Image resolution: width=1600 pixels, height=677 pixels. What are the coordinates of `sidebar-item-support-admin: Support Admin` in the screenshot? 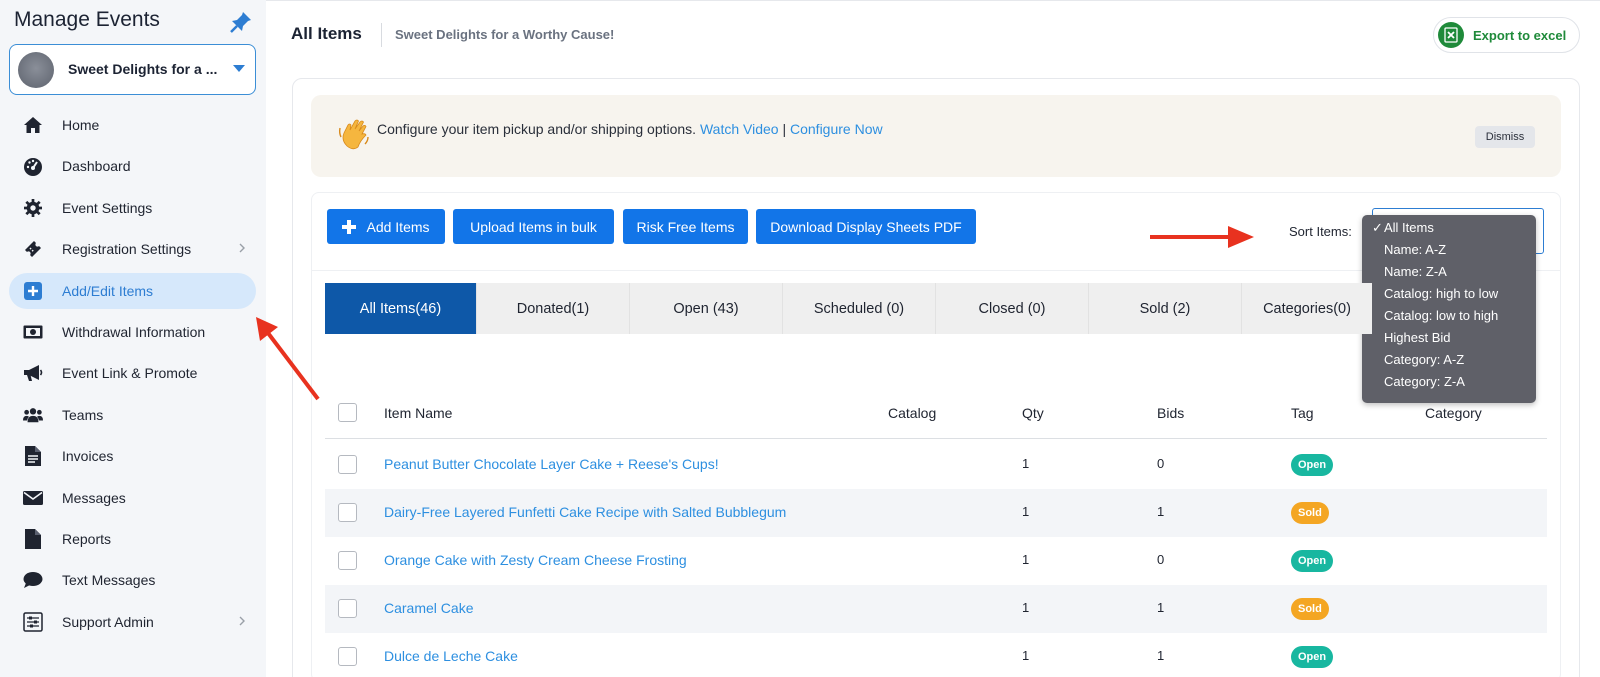 It's located at (132, 622).